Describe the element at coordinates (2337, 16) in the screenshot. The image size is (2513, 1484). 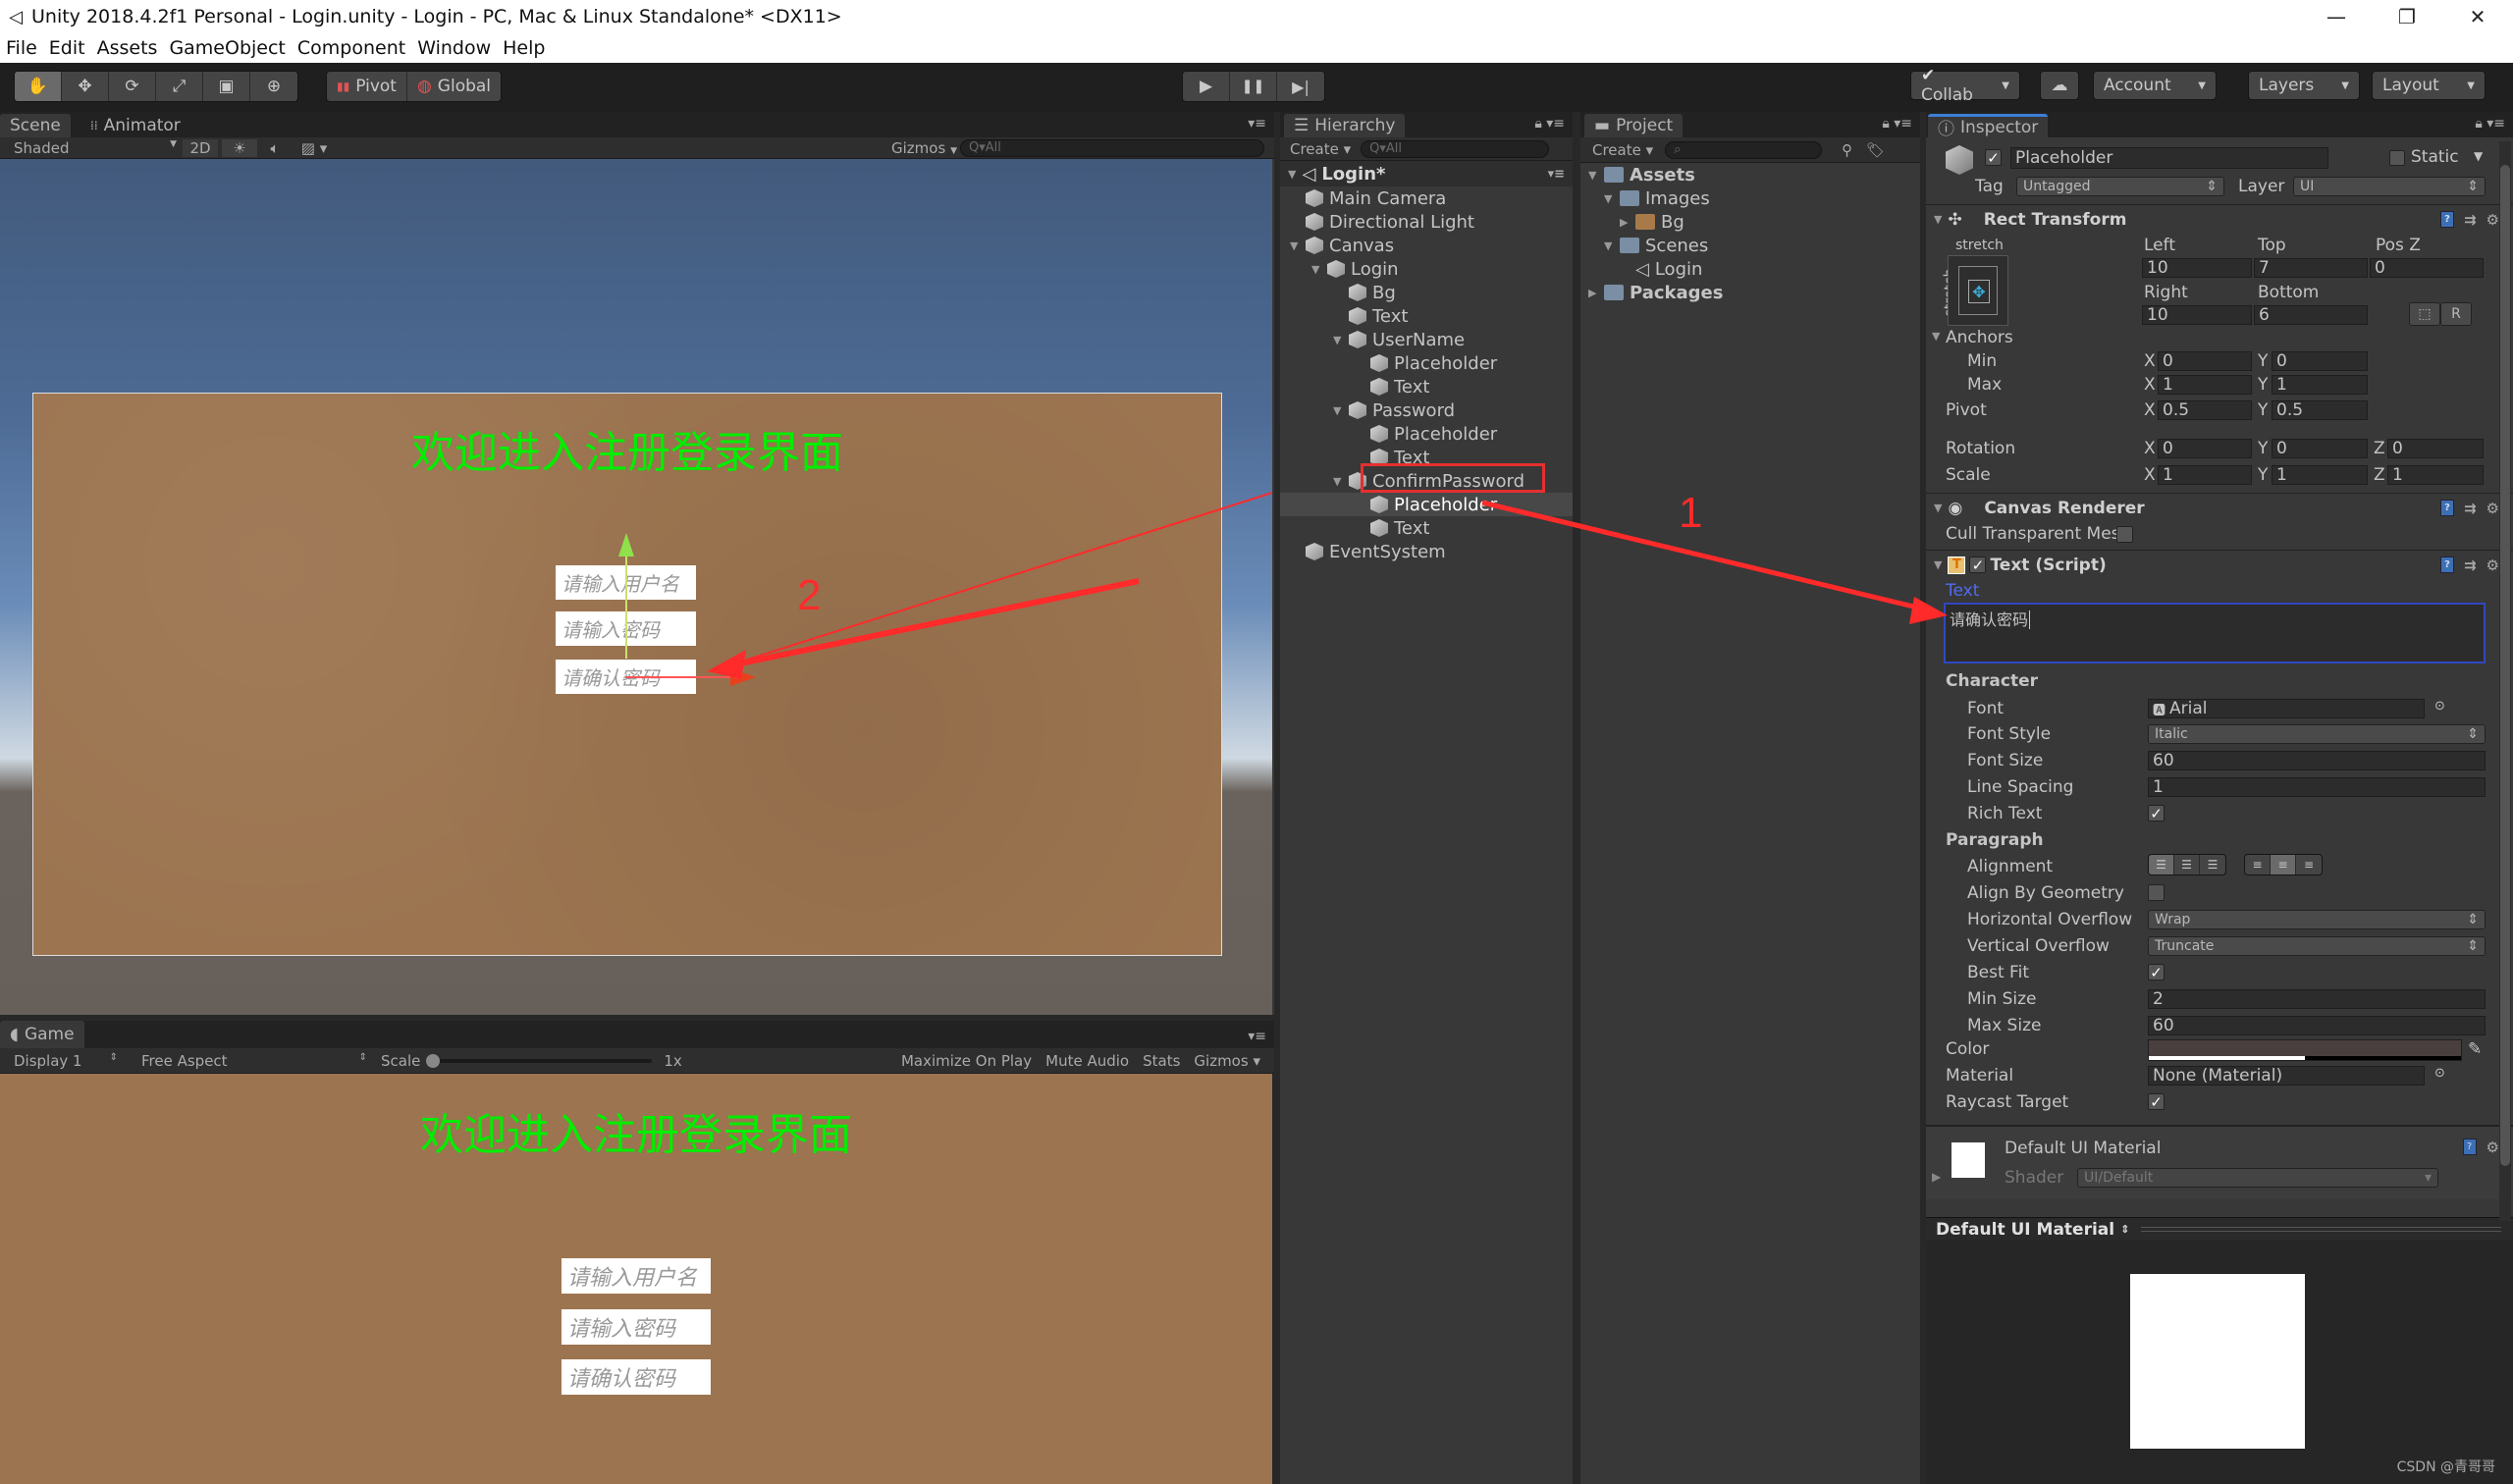
I see `minimize-button: —` at that location.